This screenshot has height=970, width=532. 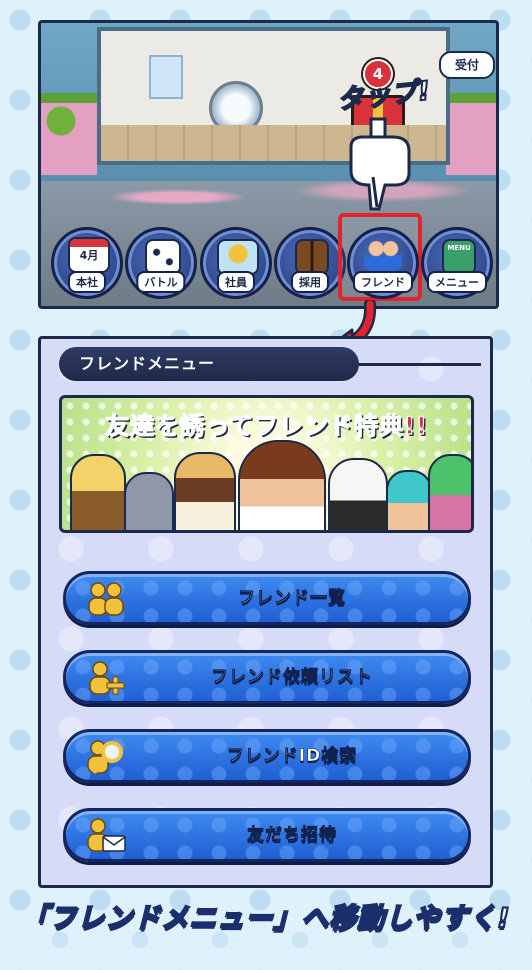 I want to click on nav-button-honsha: 4月 本社, so click(x=87, y=263).